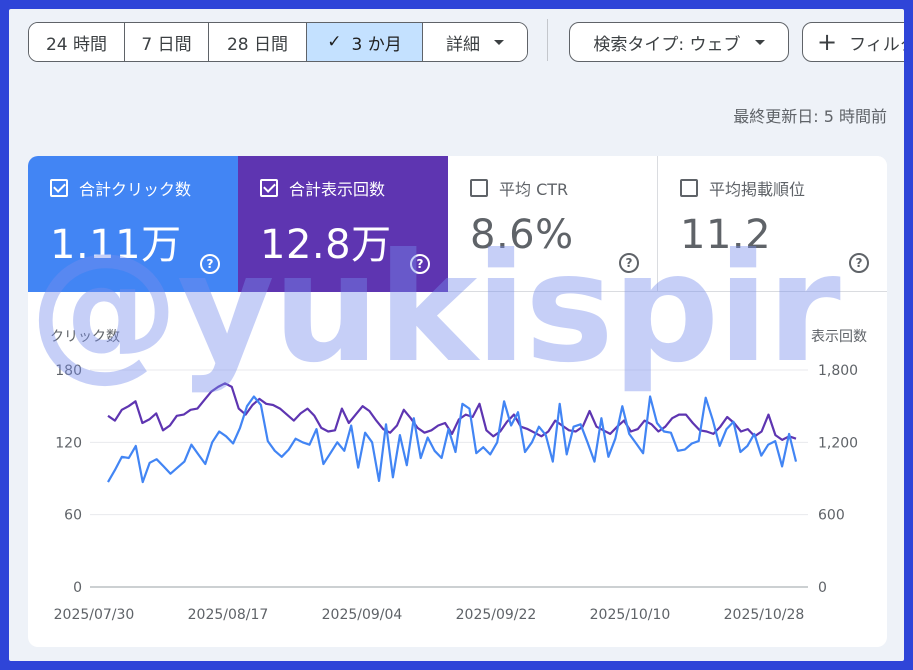 The image size is (913, 670). What do you see at coordinates (452, 411) in the screenshot?
I see `impressions-series-line` at bounding box center [452, 411].